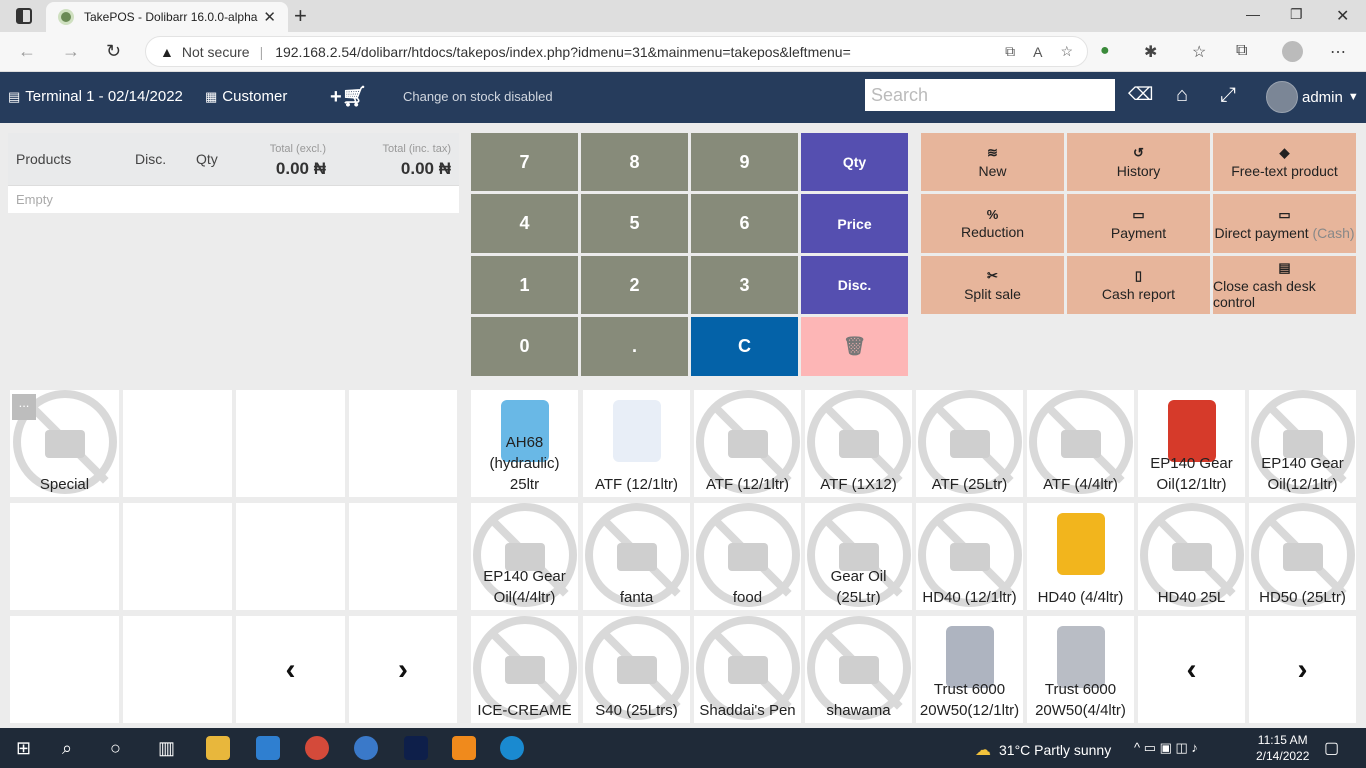  Describe the element at coordinates (1140, 94) in the screenshot. I see `clear-search-icon: ⌫` at that location.